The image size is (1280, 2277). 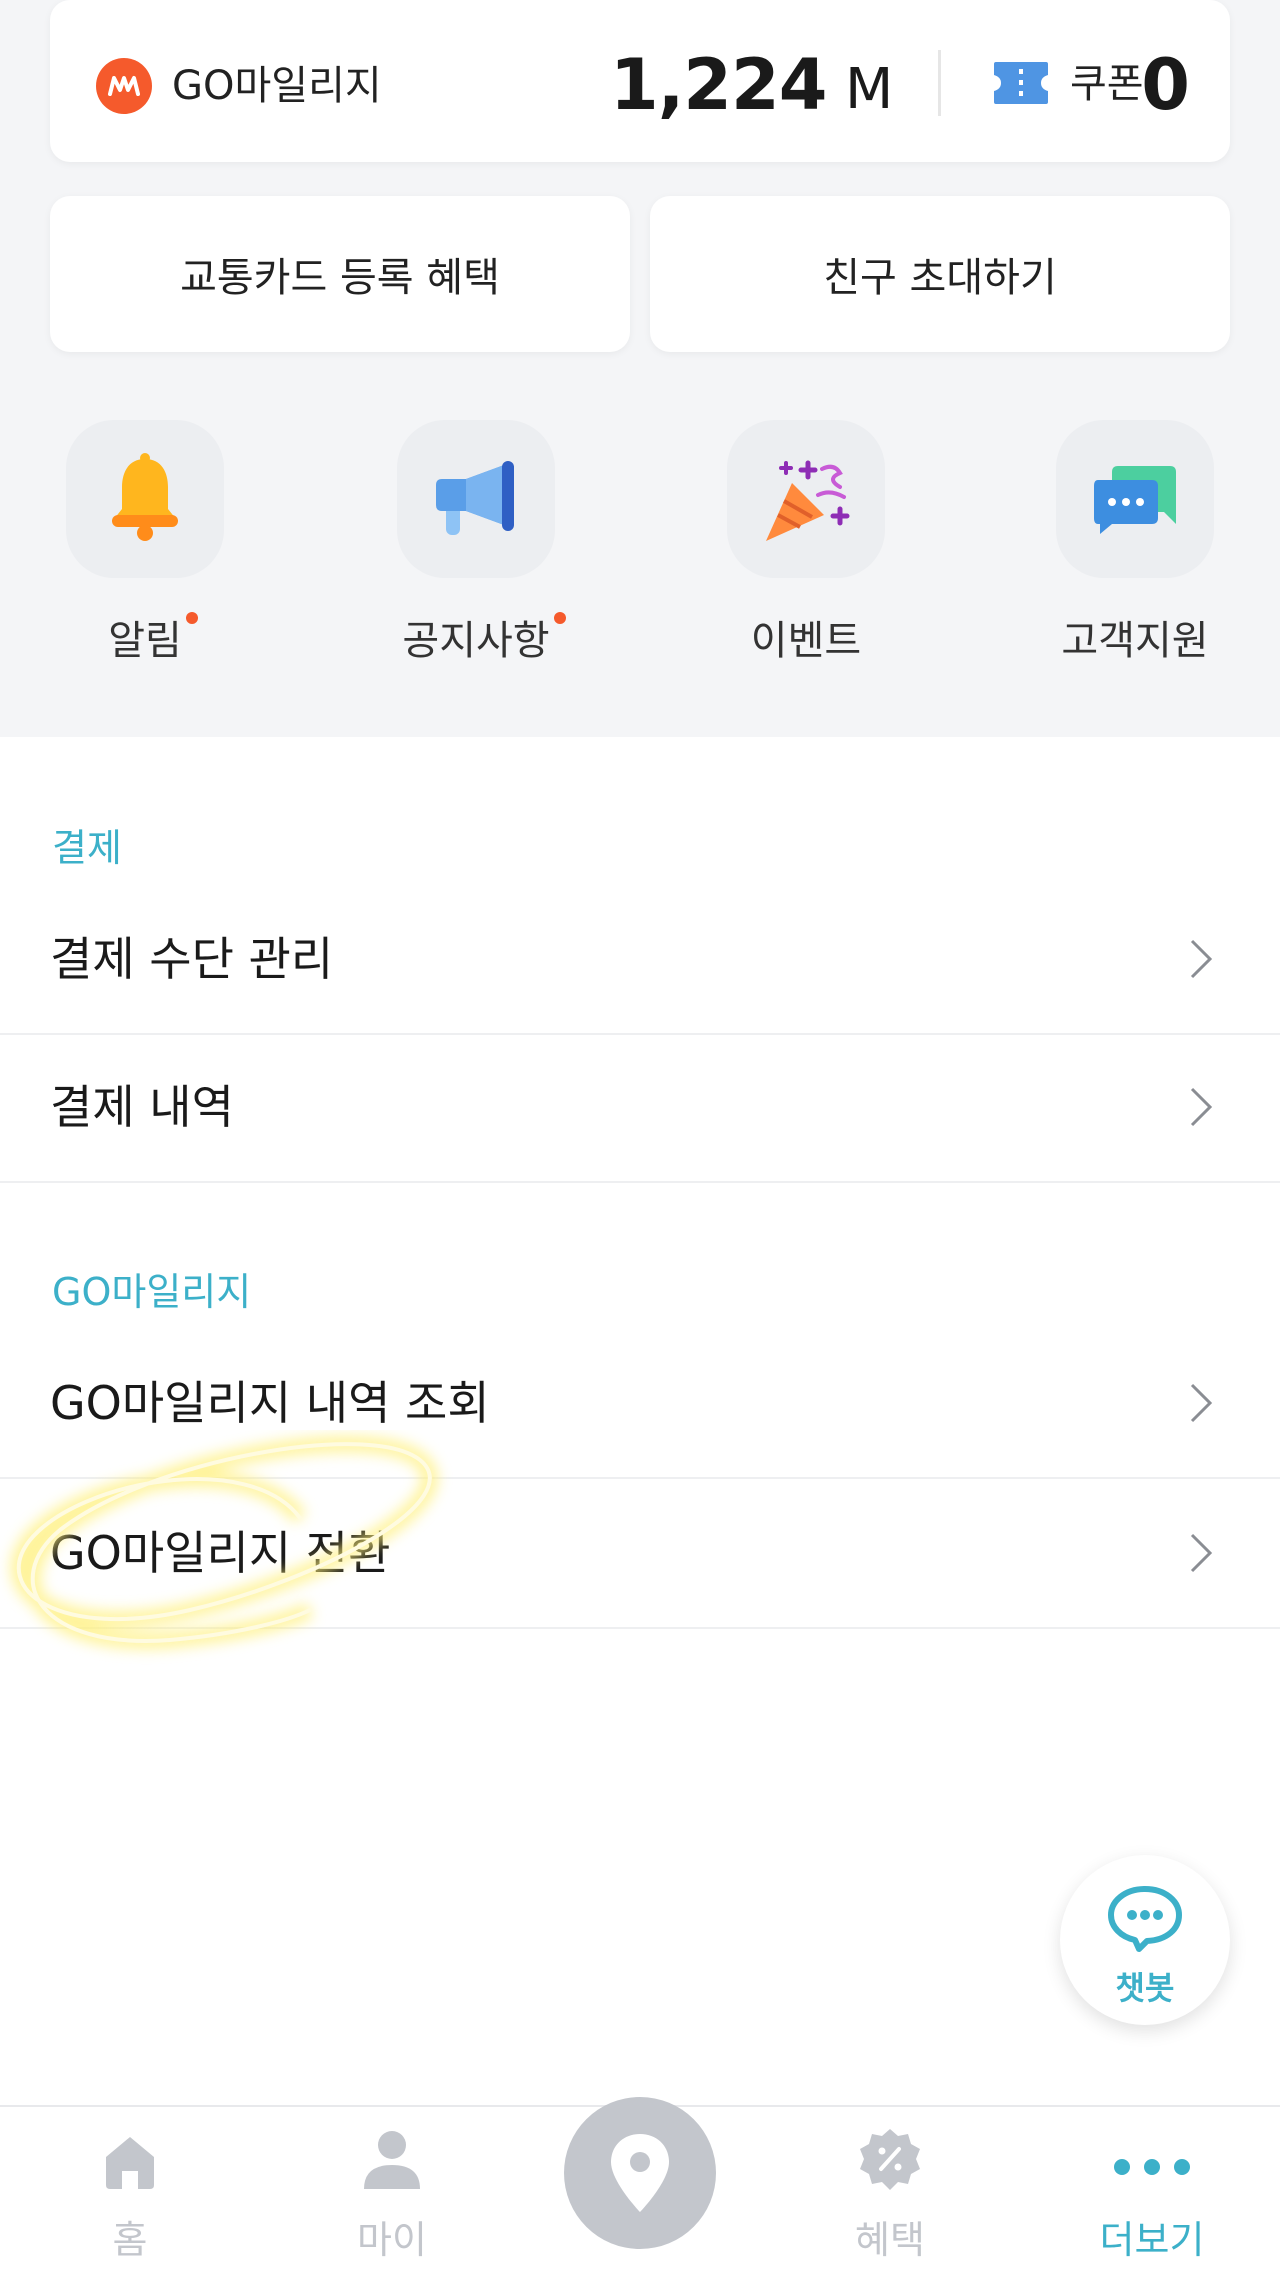 I want to click on mileage-card: GO마일리지 1,224 M 쿠폰 0, so click(x=640, y=81).